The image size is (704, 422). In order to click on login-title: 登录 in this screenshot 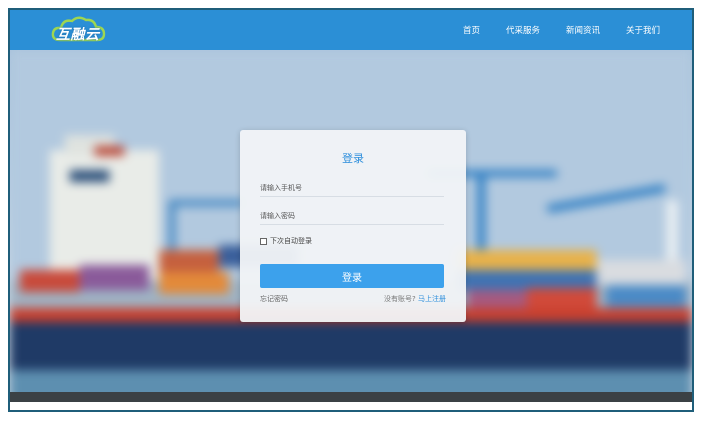, I will do `click(353, 158)`.